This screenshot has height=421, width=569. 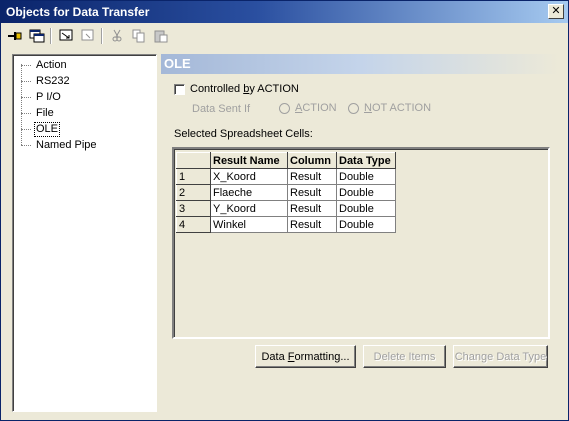 I want to click on cut-button, so click(x=117, y=36).